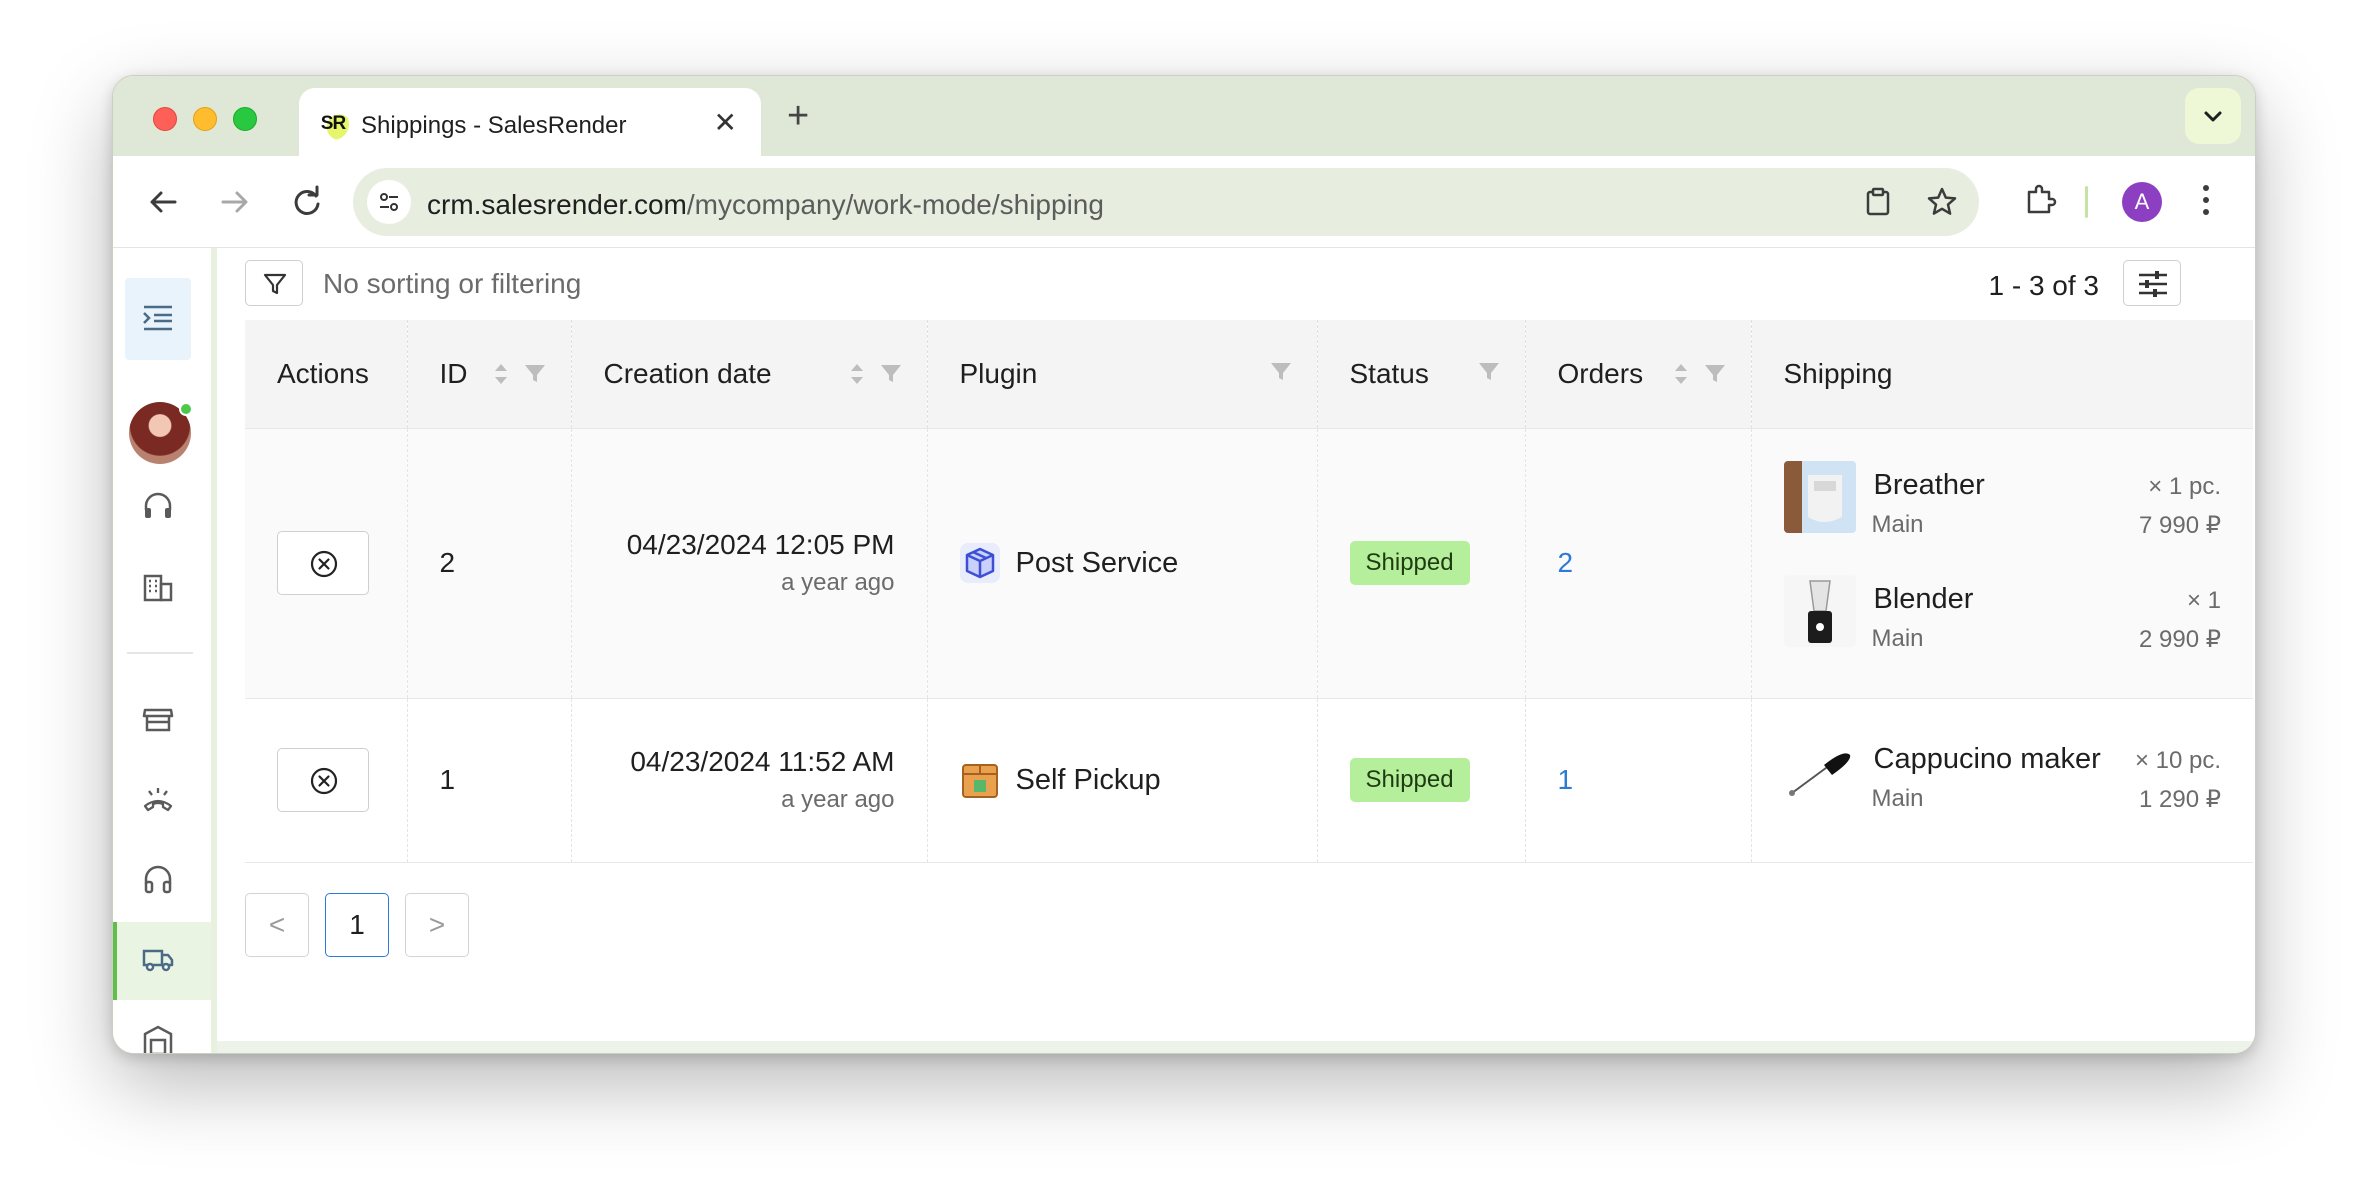 This screenshot has width=2368, height=1202. Describe the element at coordinates (158, 719) in the screenshot. I see `sidebar-item-store` at that location.